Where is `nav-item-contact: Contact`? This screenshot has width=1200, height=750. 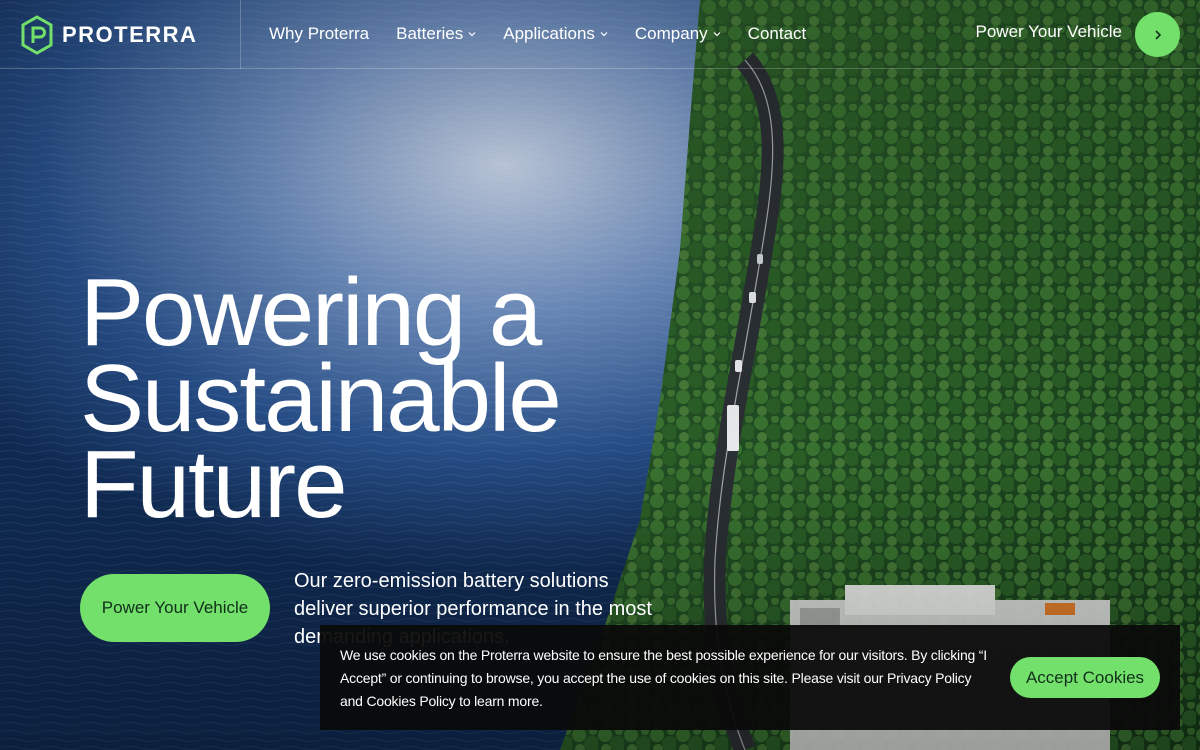 nav-item-contact: Contact is located at coordinates (777, 34).